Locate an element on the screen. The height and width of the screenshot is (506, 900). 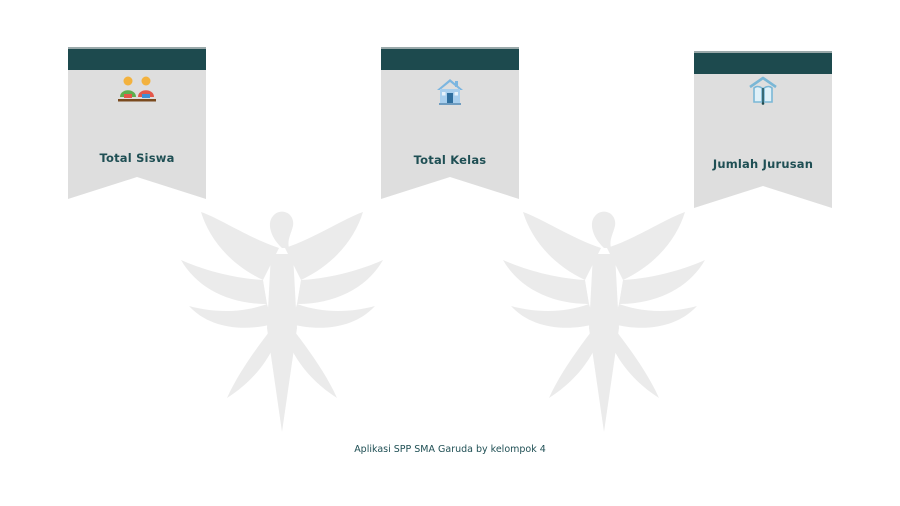
jumlah-jurusan-card: Jumlah Jurusan is located at coordinates (763, 129).